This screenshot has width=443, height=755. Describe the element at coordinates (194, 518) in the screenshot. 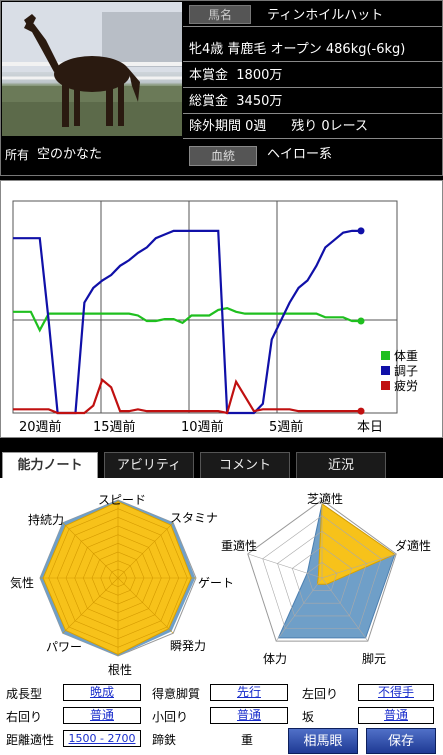

I see `radar-label-stamina: スタミナ` at that location.